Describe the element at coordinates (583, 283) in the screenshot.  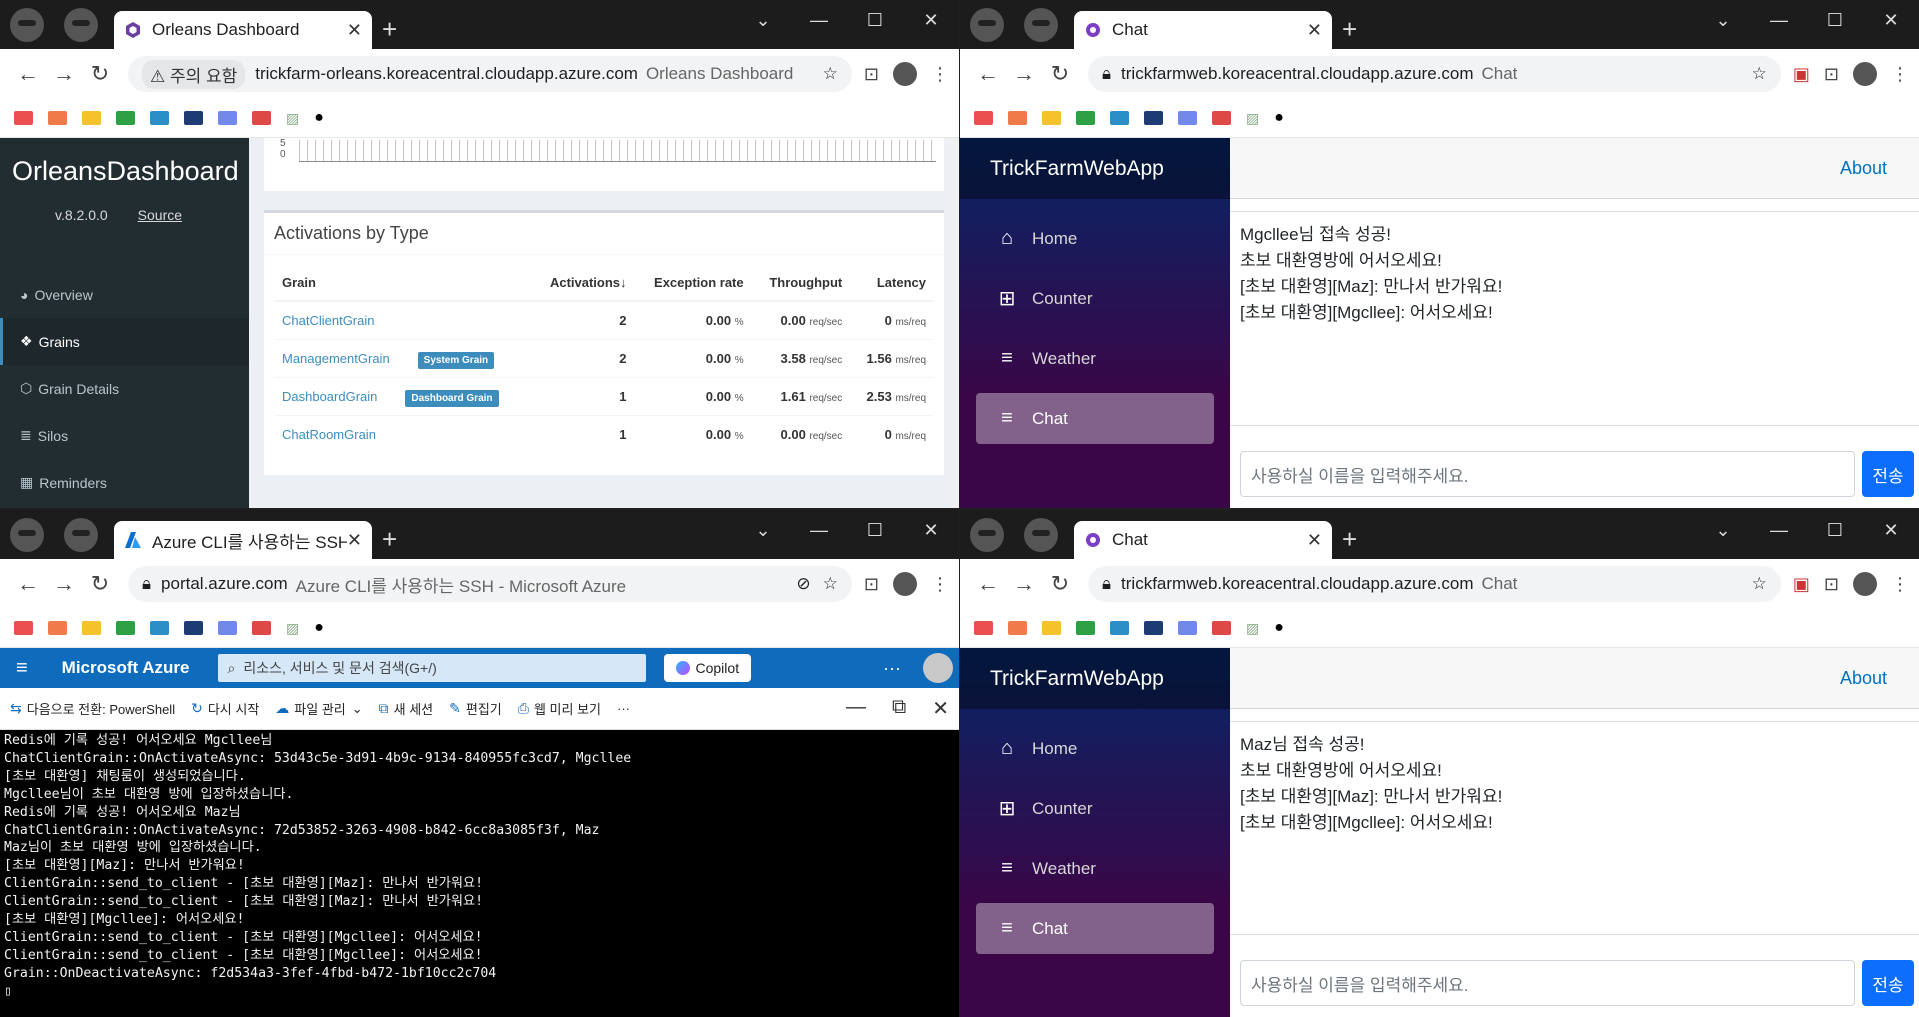
I see `column-header: Activations↓` at that location.